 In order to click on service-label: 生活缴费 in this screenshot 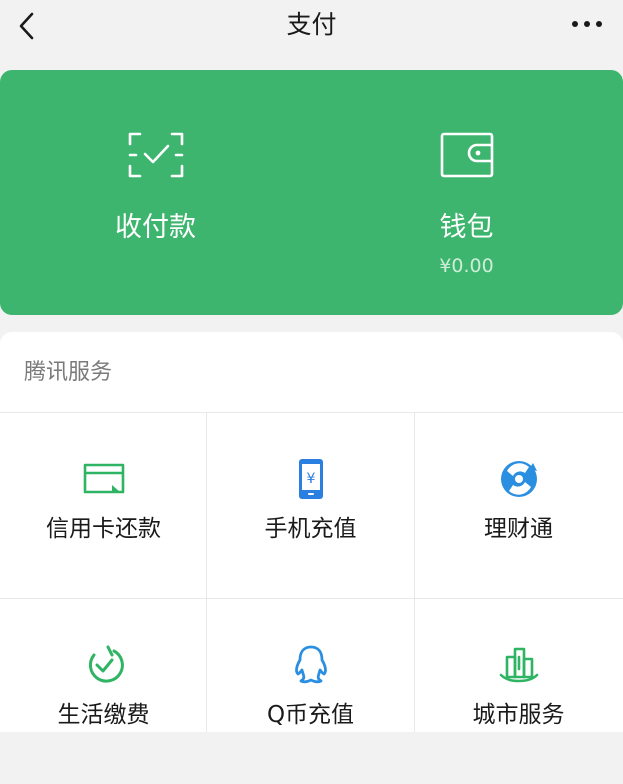, I will do `click(103, 715)`.